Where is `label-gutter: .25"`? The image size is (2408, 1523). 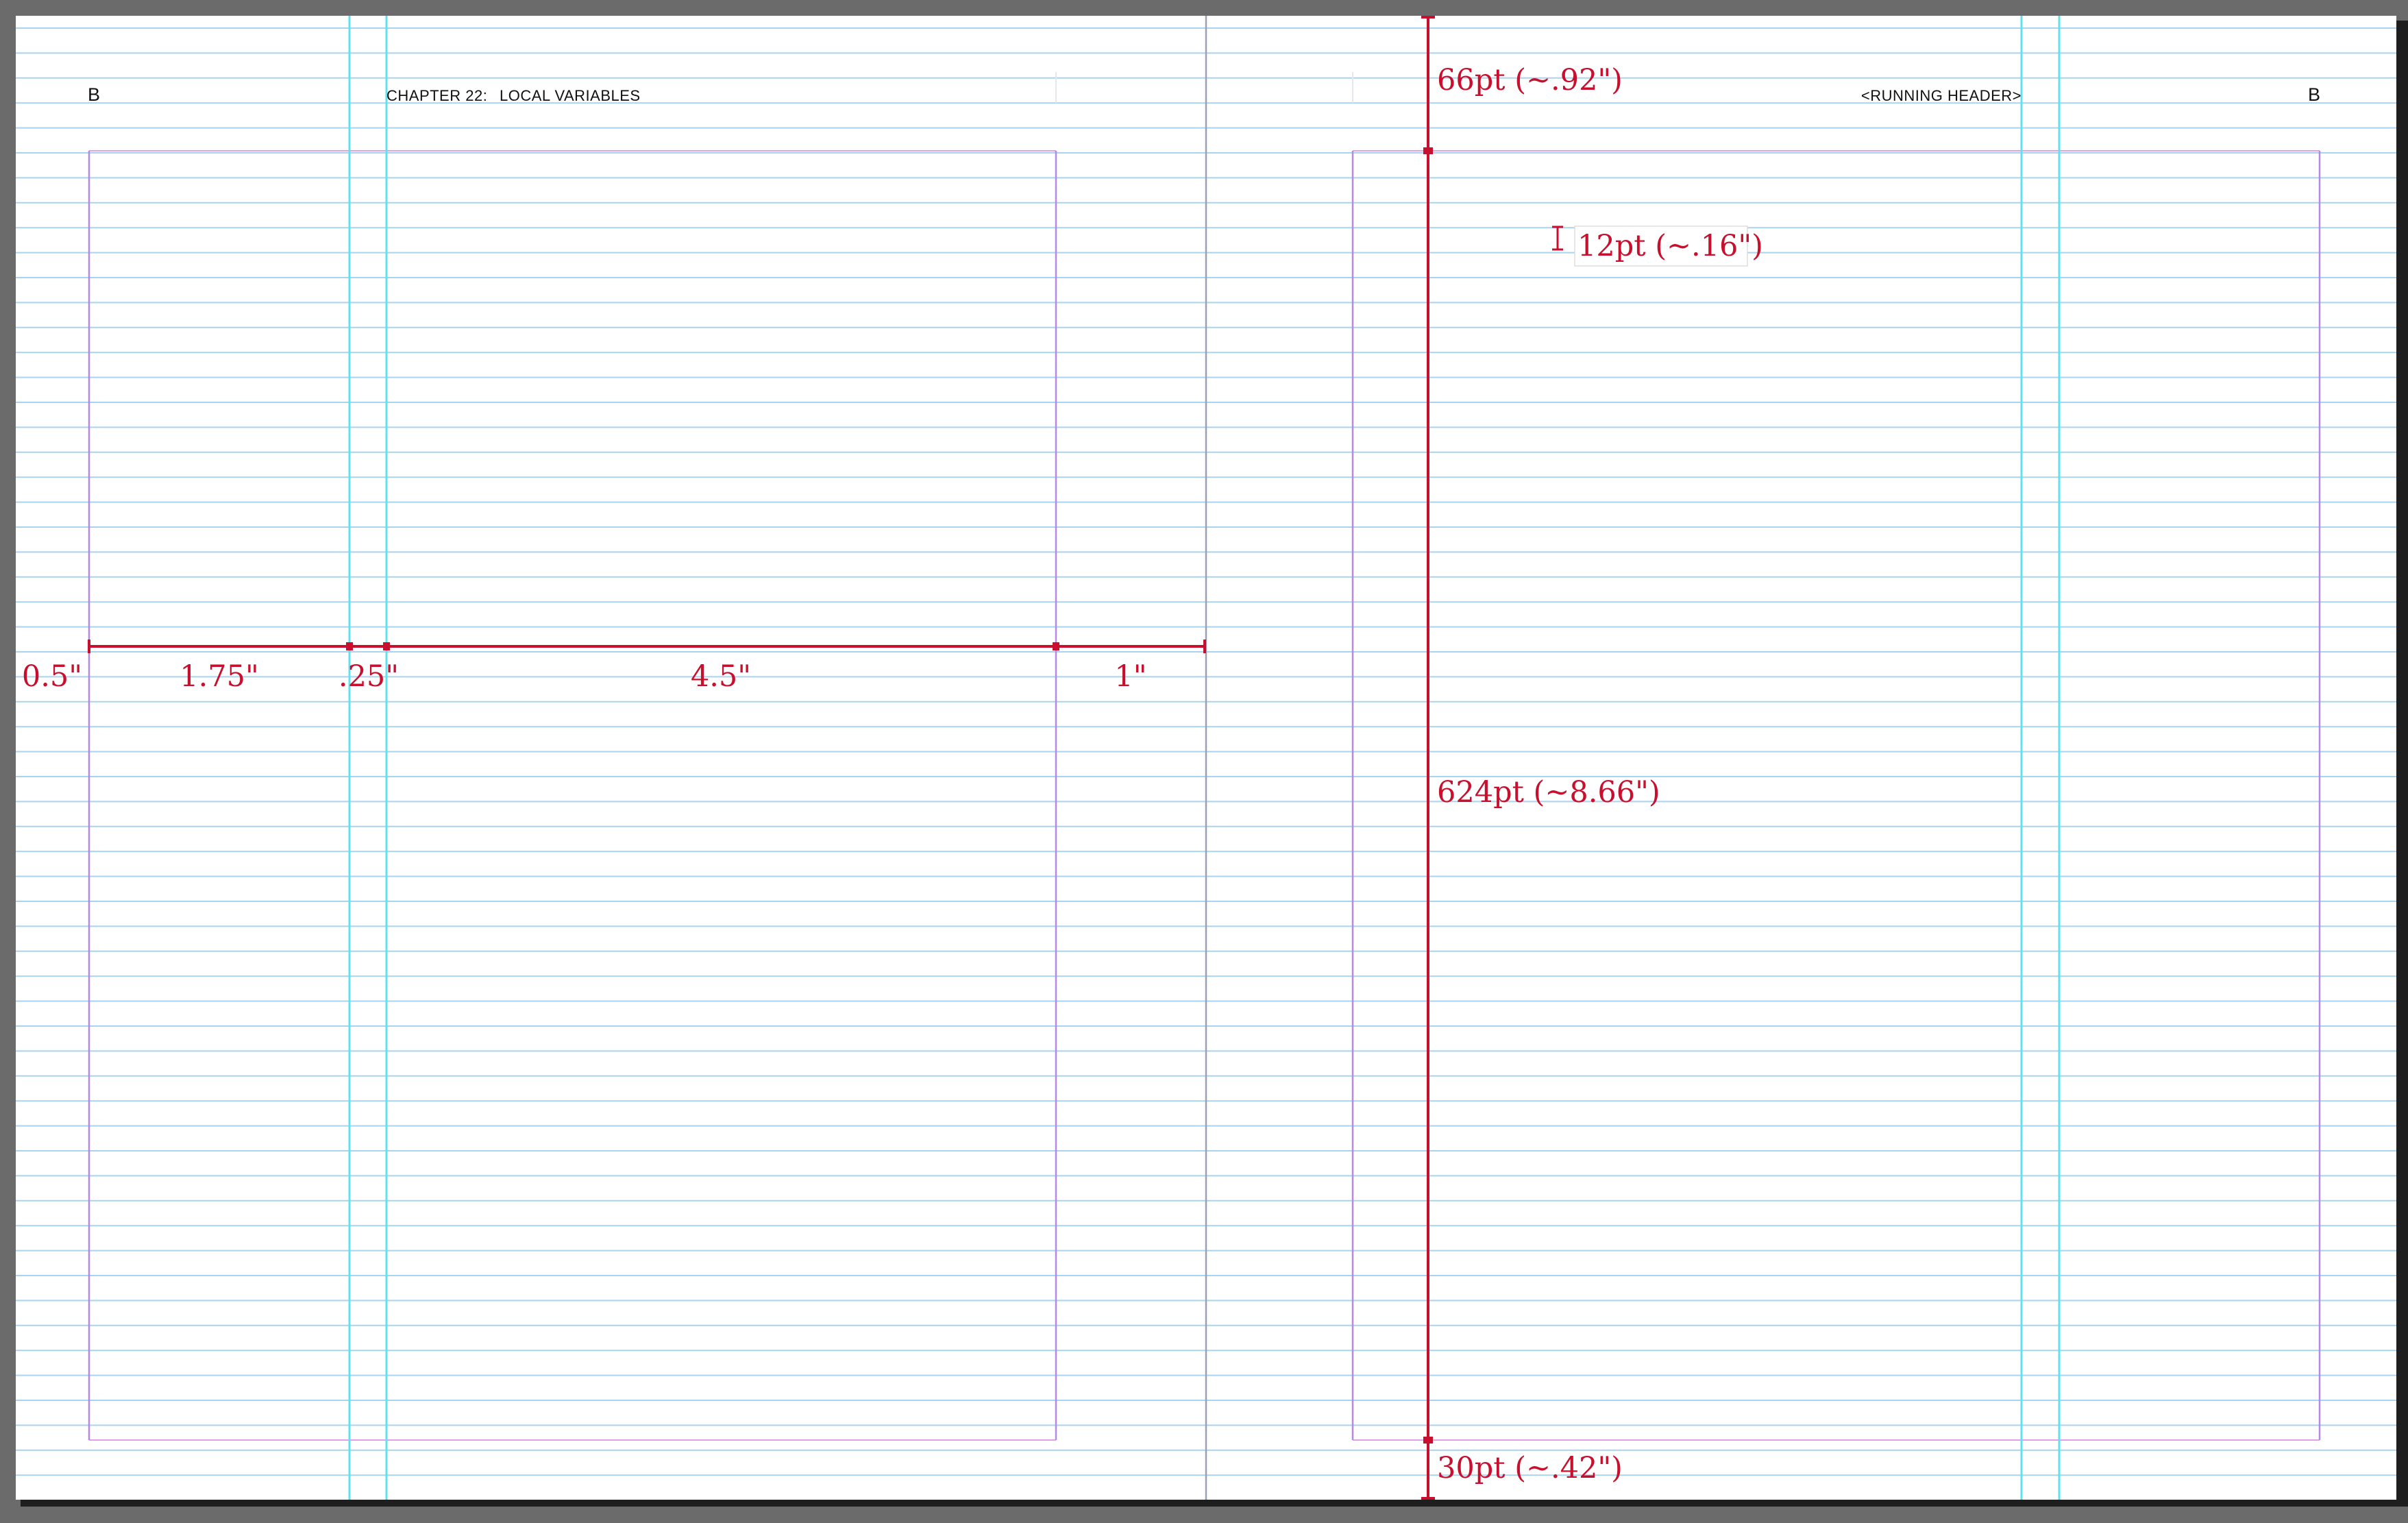
label-gutter: .25" is located at coordinates (369, 676).